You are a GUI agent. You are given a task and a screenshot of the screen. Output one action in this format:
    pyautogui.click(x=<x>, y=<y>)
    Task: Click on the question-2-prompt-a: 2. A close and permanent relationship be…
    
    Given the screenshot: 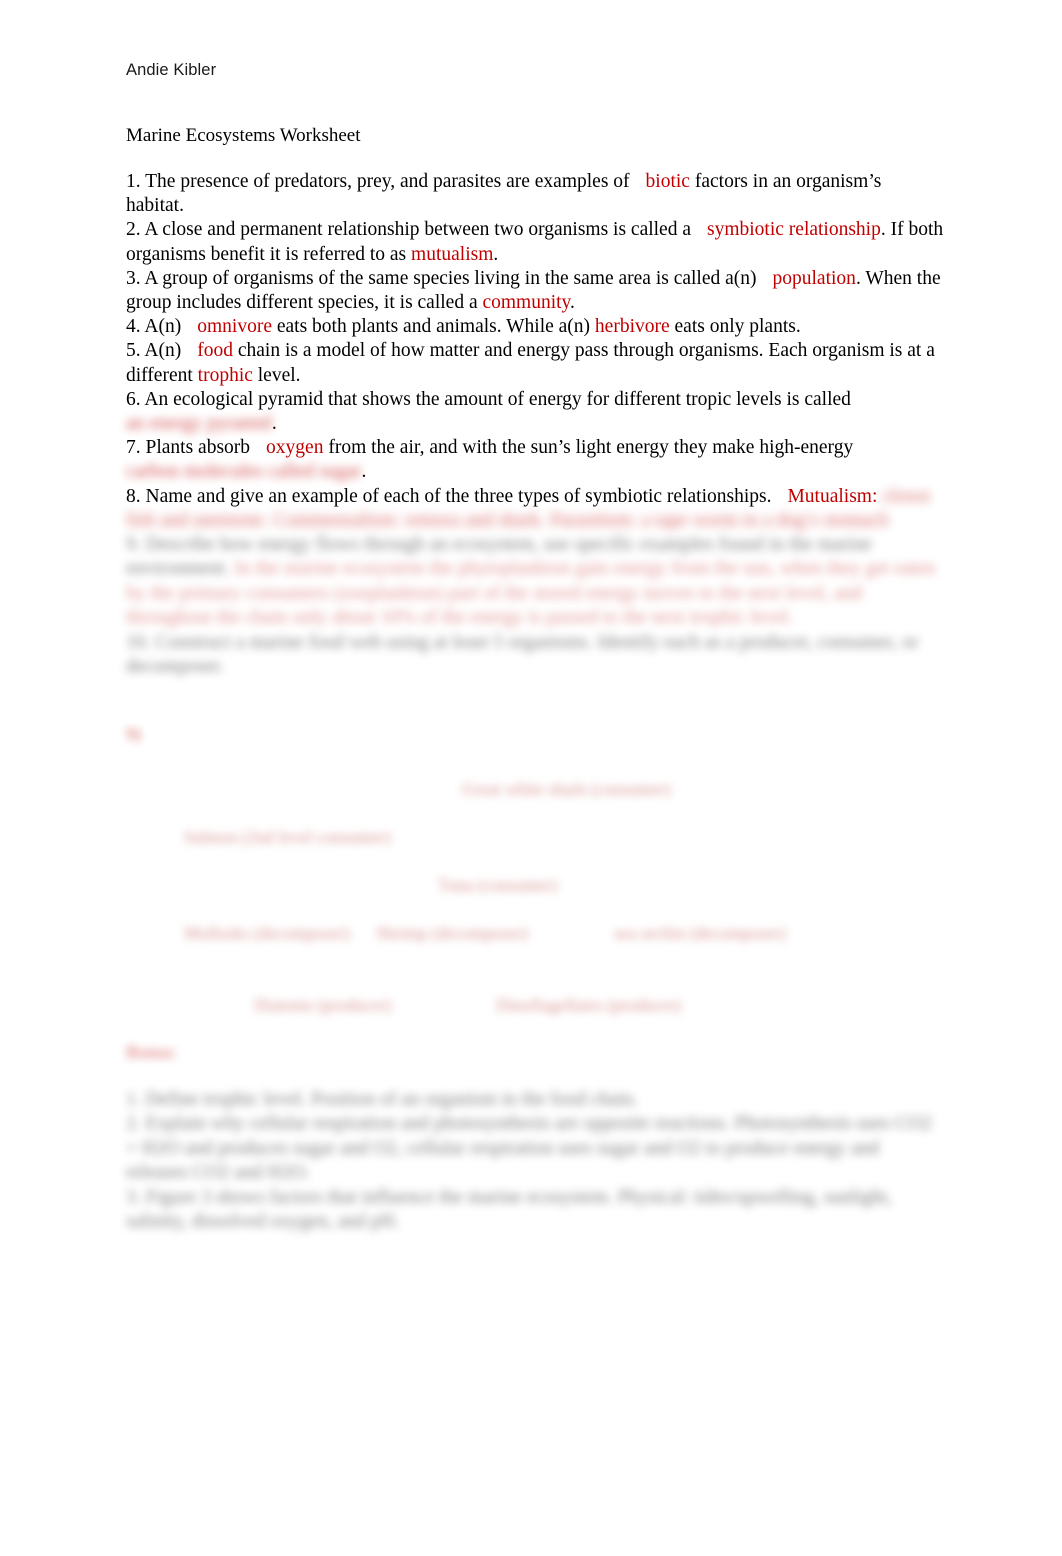 What is the action you would take?
    pyautogui.click(x=408, y=230)
    